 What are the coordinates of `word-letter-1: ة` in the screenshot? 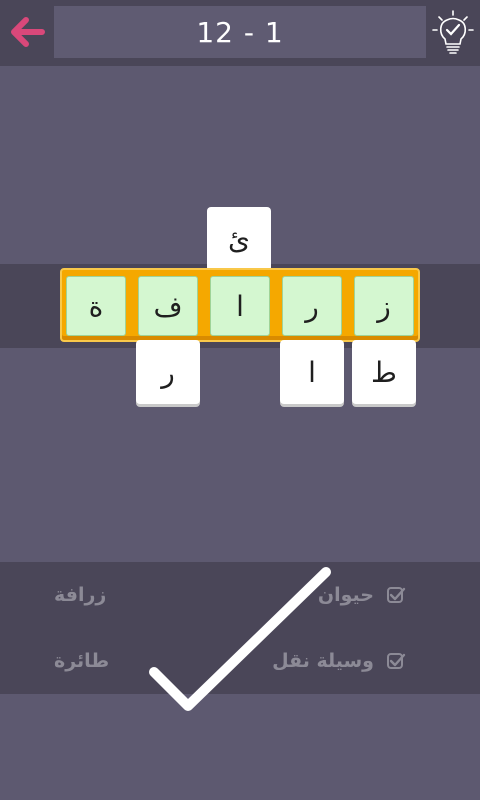 It's located at (96, 306).